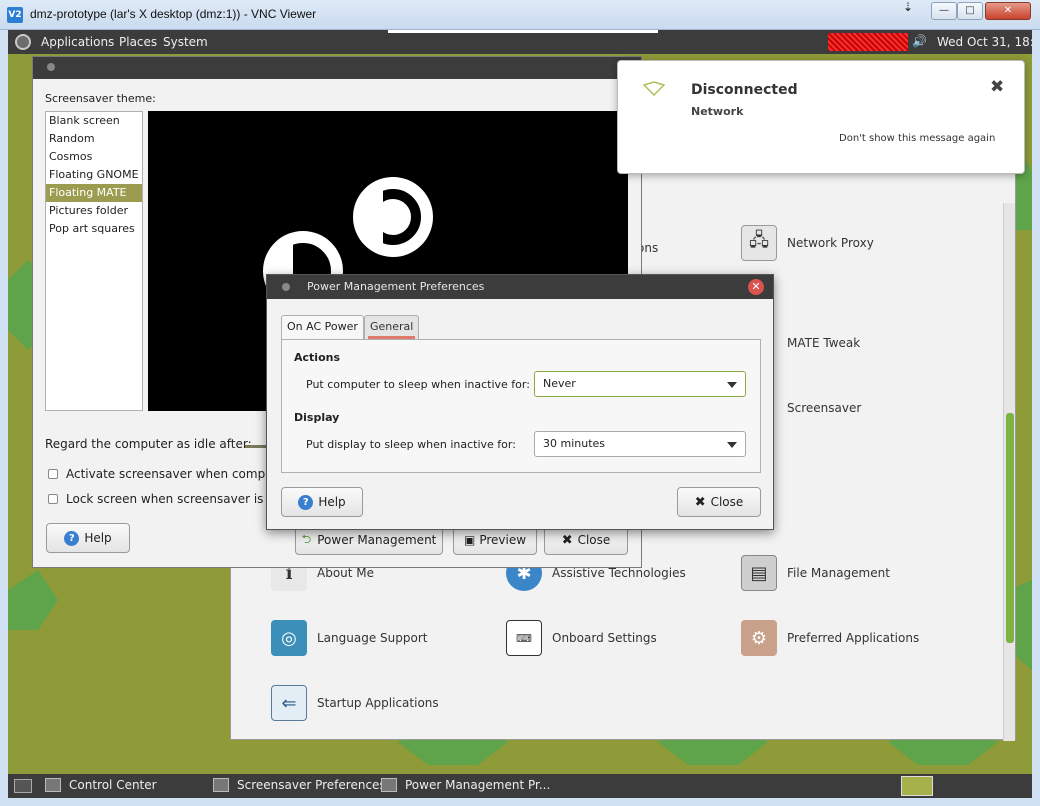  What do you see at coordinates (853, 638) in the screenshot?
I see `cc-item-label: Preferred Applications` at bounding box center [853, 638].